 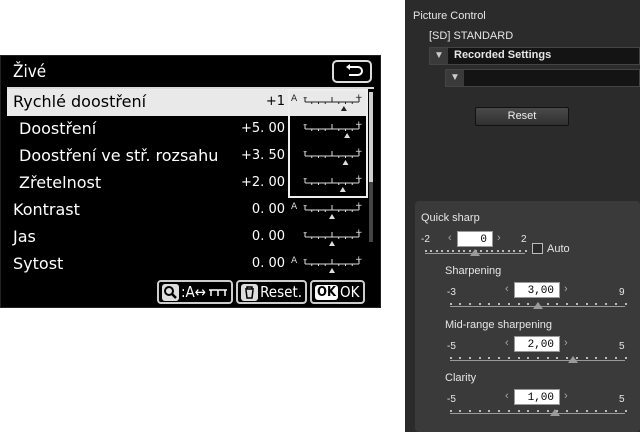 I want to click on mid-range-min: -5, so click(x=451, y=346).